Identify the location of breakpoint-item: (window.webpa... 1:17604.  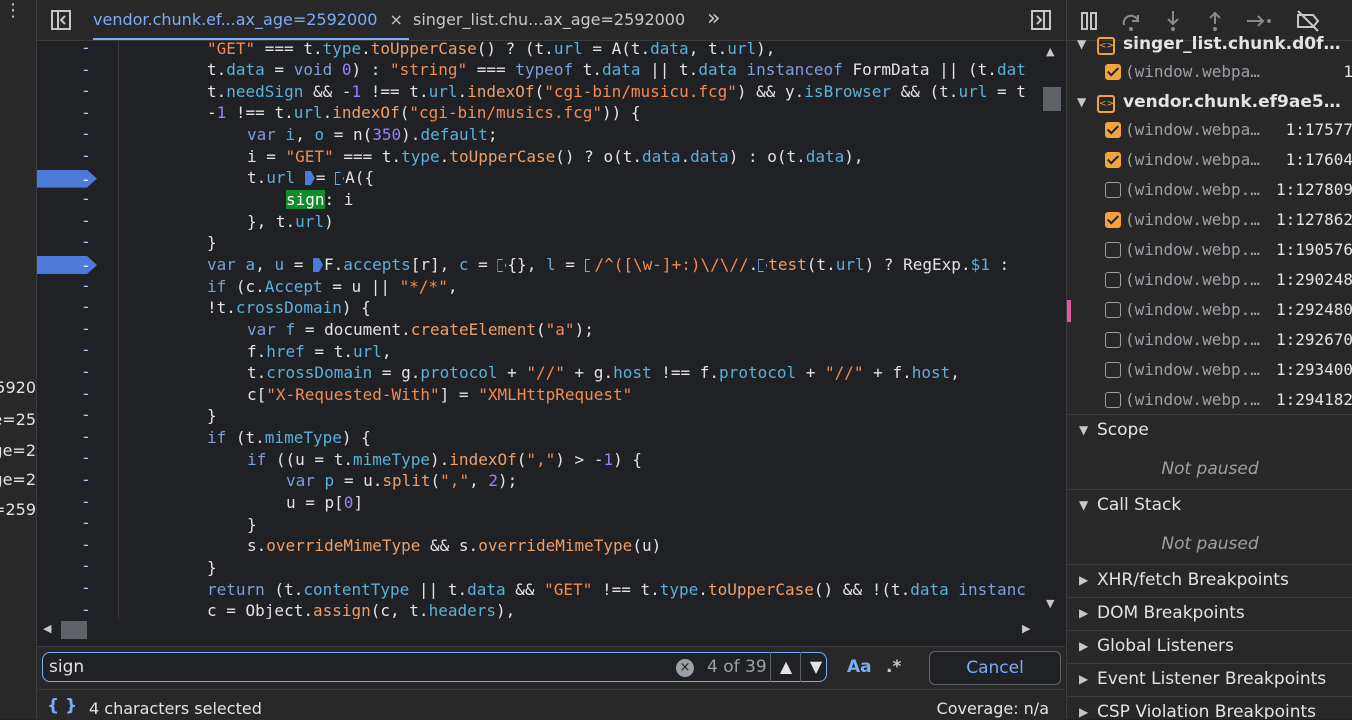
(1209, 161).